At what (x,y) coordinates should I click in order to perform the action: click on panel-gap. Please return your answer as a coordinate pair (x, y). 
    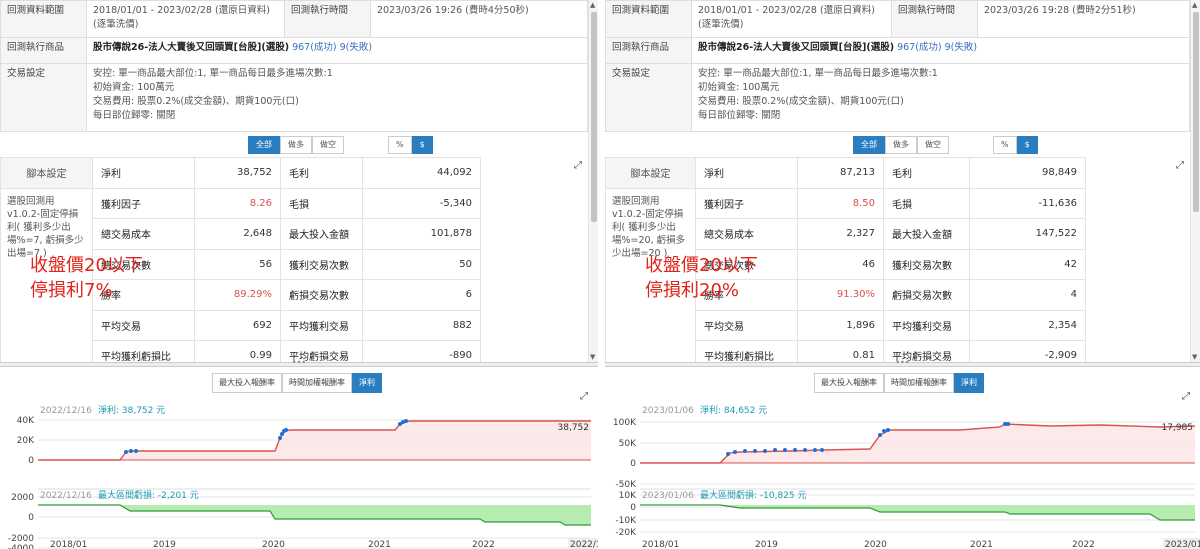
    Looking at the image, I should click on (601, 274).